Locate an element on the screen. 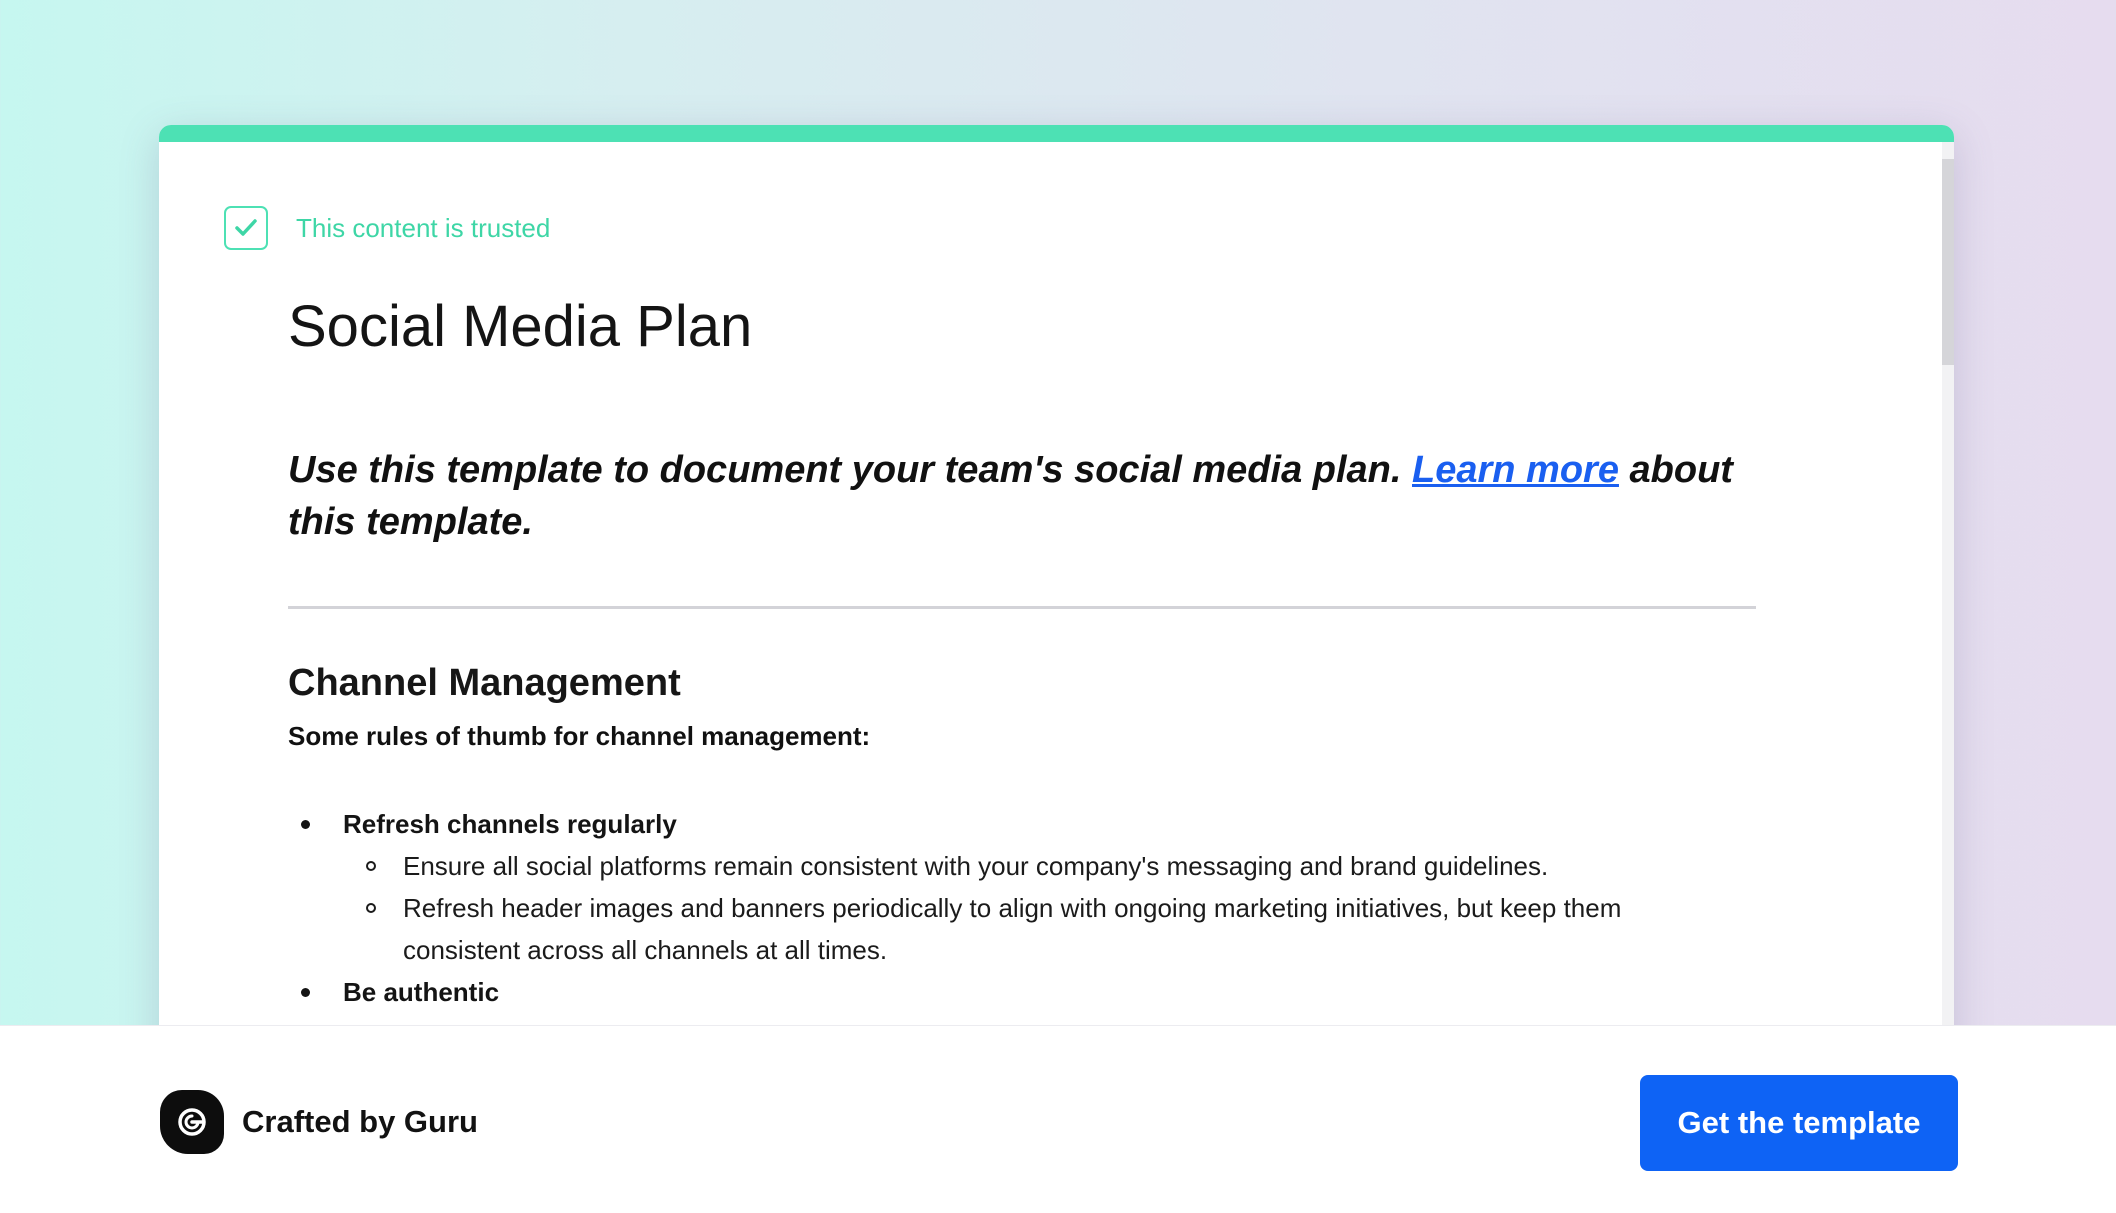  page-title: Social Media Plan is located at coordinates (520, 326).